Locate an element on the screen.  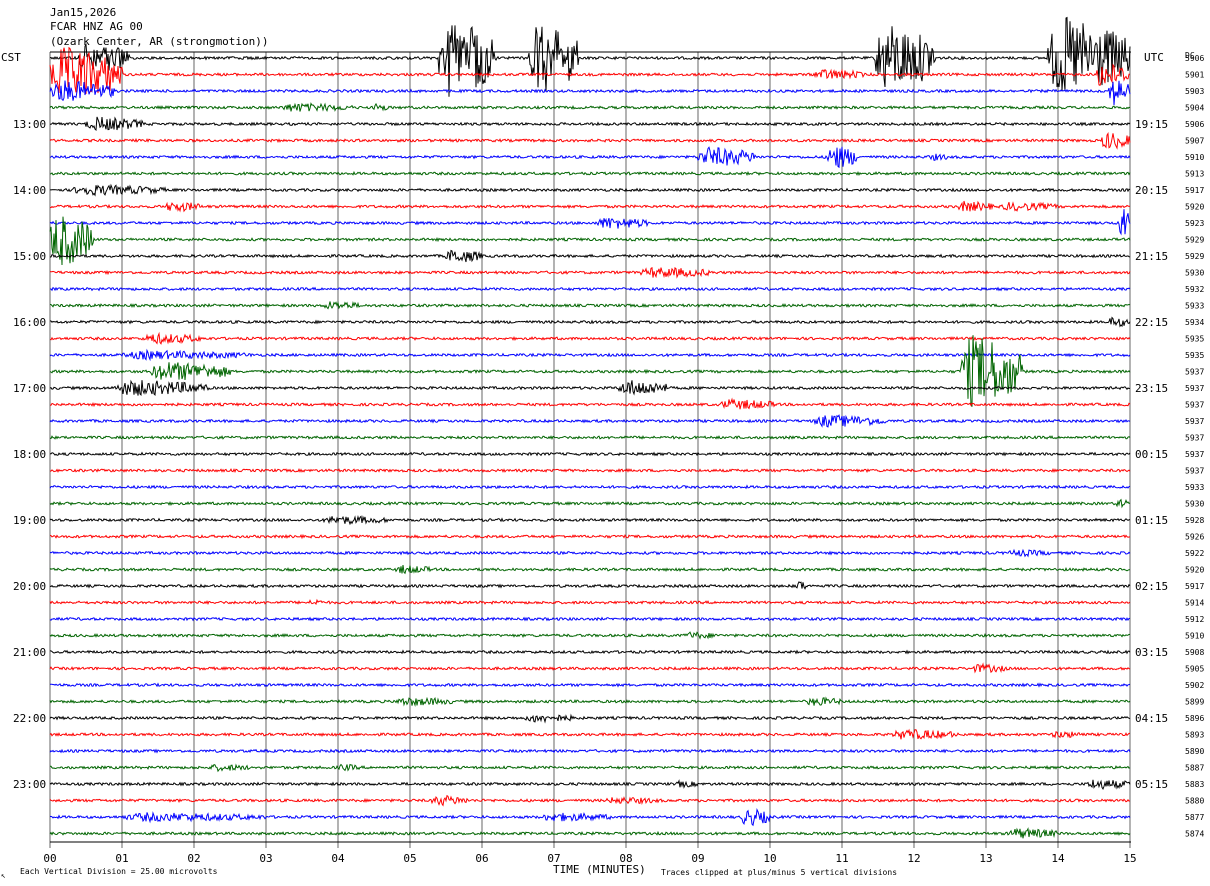
x-tick-label: 00 is located at coordinates (49, 858).